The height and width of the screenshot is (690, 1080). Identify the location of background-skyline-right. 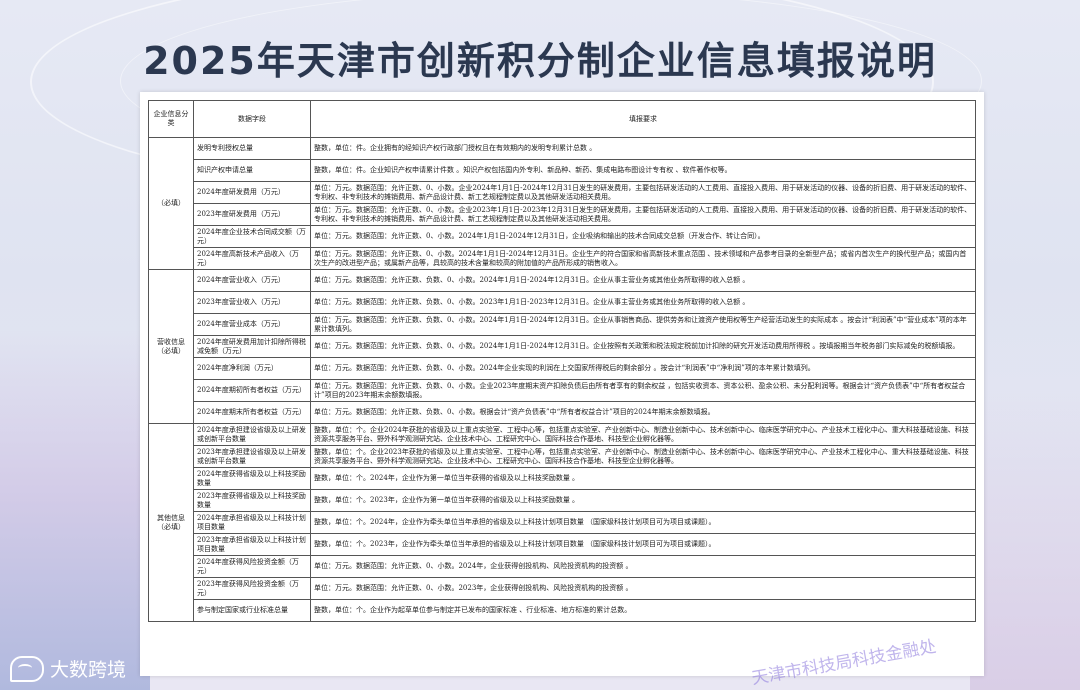
(1025, 540).